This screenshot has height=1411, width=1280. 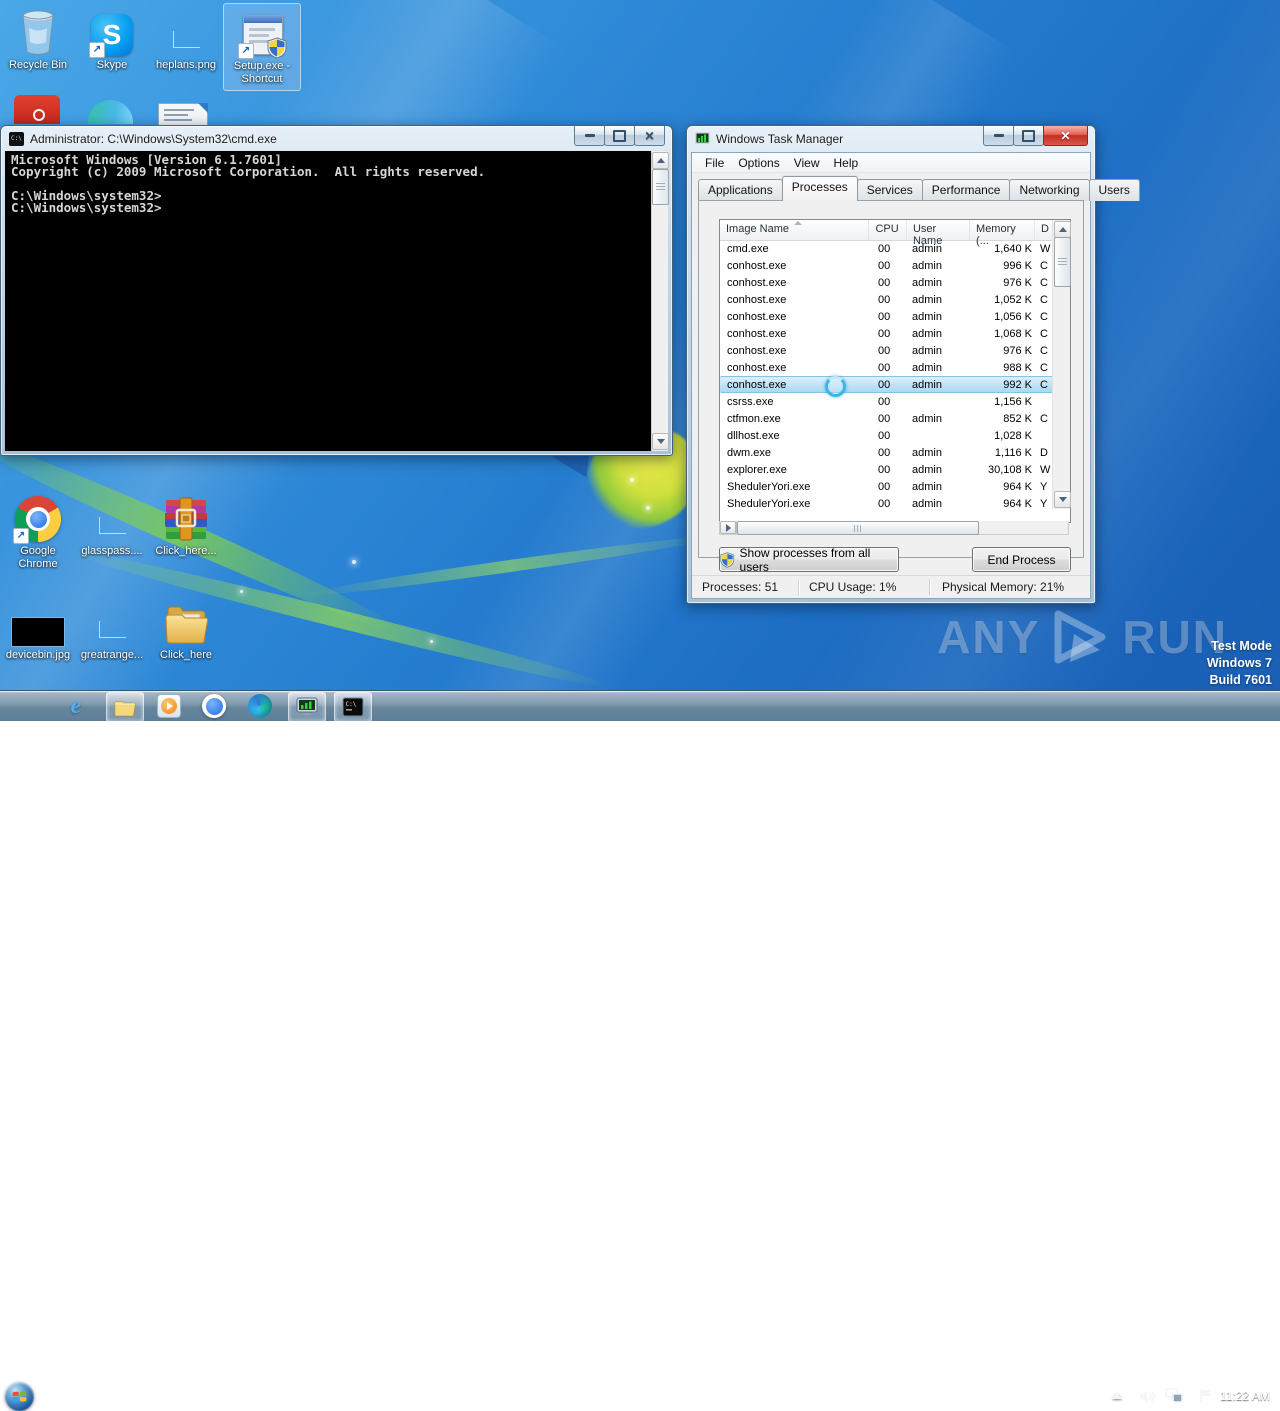 I want to click on icon-label: Recycle Bin, so click(x=38, y=65).